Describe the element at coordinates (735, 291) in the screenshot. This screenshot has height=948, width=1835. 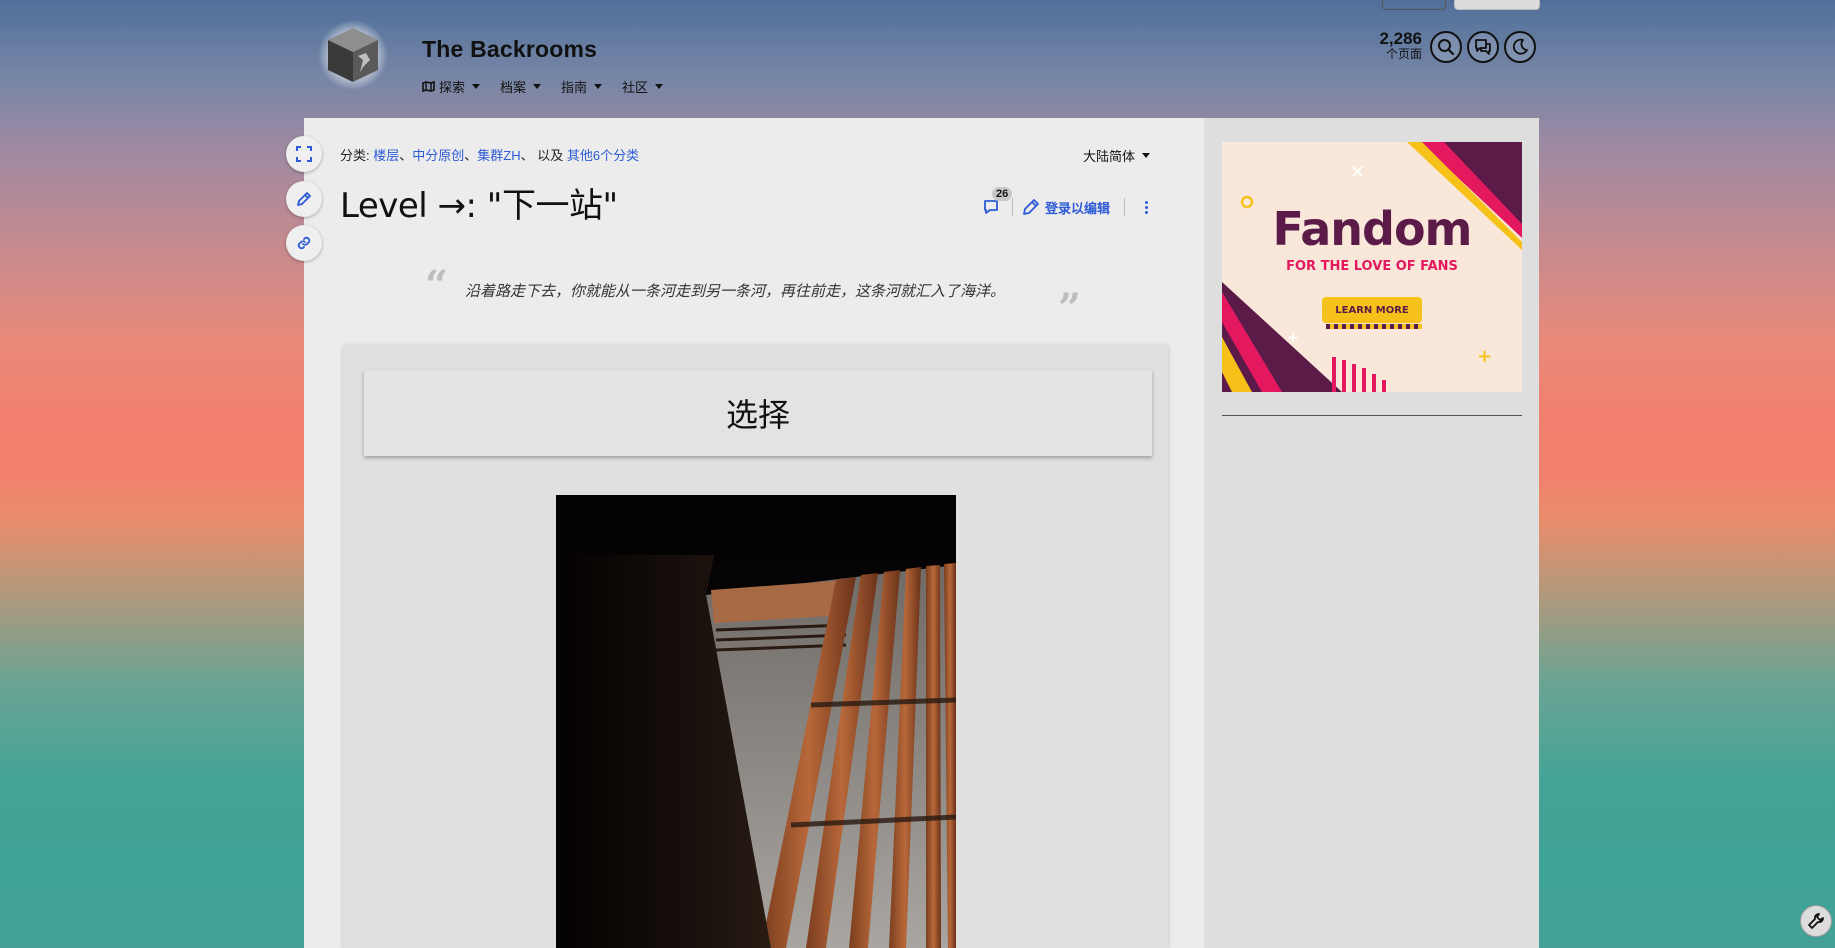
I see `epigraph-quote: 沿着路走下去，你就能从一条河走到另一条河，再往前走，这条河就汇入了海洋。` at that location.